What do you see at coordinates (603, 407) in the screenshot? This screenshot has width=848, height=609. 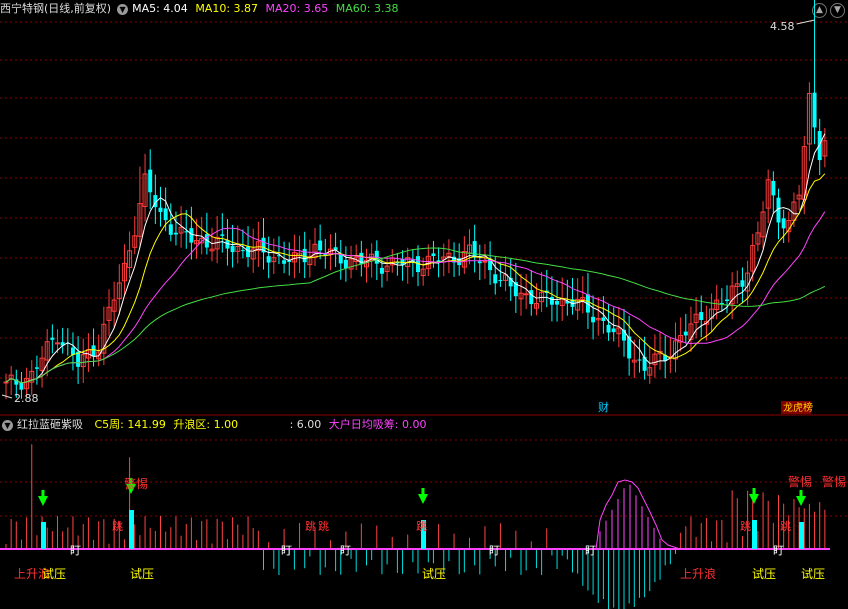 I see `event-marker-fin: 财` at bounding box center [603, 407].